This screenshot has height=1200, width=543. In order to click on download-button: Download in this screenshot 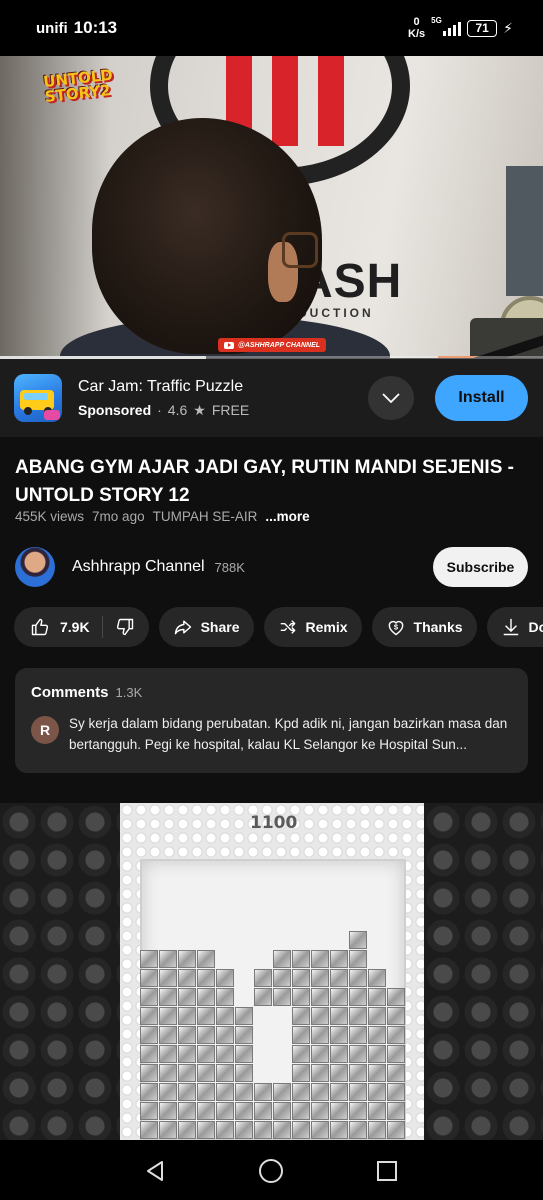, I will do `click(514, 627)`.